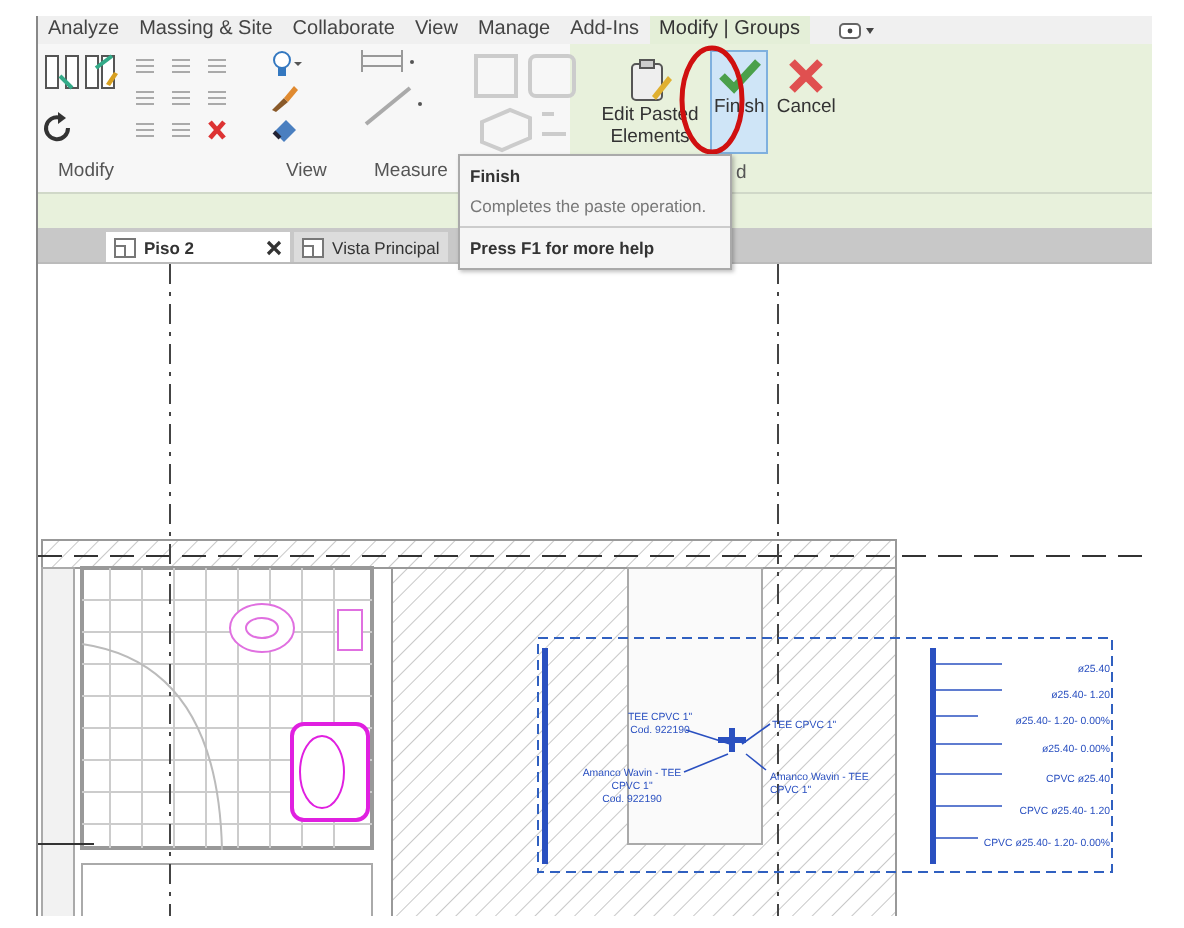 The image size is (1184, 928). I want to click on paintbrush-icon, so click(286, 98).